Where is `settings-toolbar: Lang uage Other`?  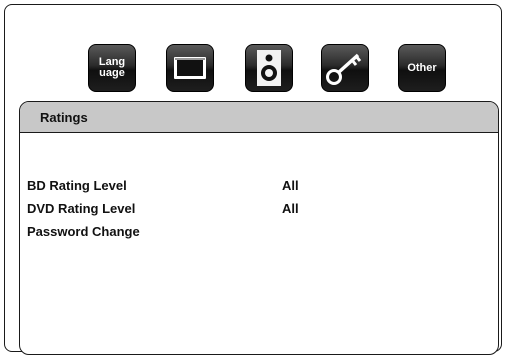 settings-toolbar: Lang uage Other is located at coordinates (269, 68).